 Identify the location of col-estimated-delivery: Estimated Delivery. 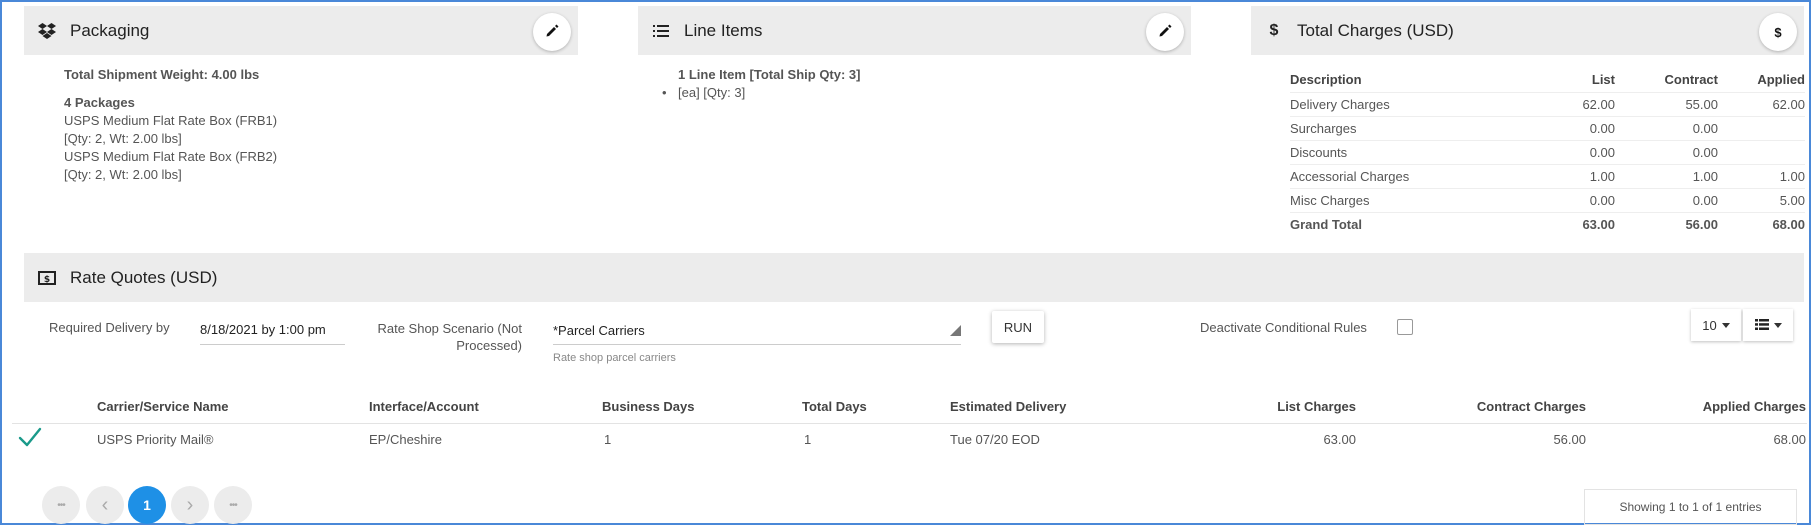
(1008, 406).